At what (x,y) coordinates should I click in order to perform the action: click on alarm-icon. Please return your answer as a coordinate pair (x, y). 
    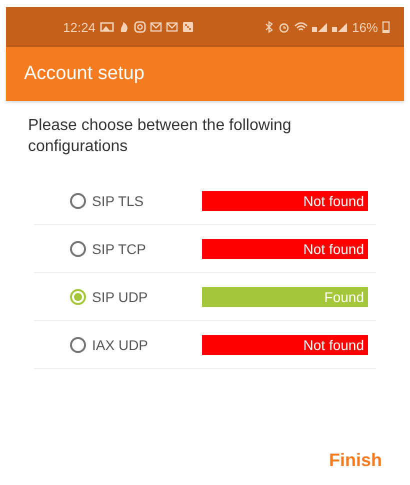
    Looking at the image, I should click on (284, 27).